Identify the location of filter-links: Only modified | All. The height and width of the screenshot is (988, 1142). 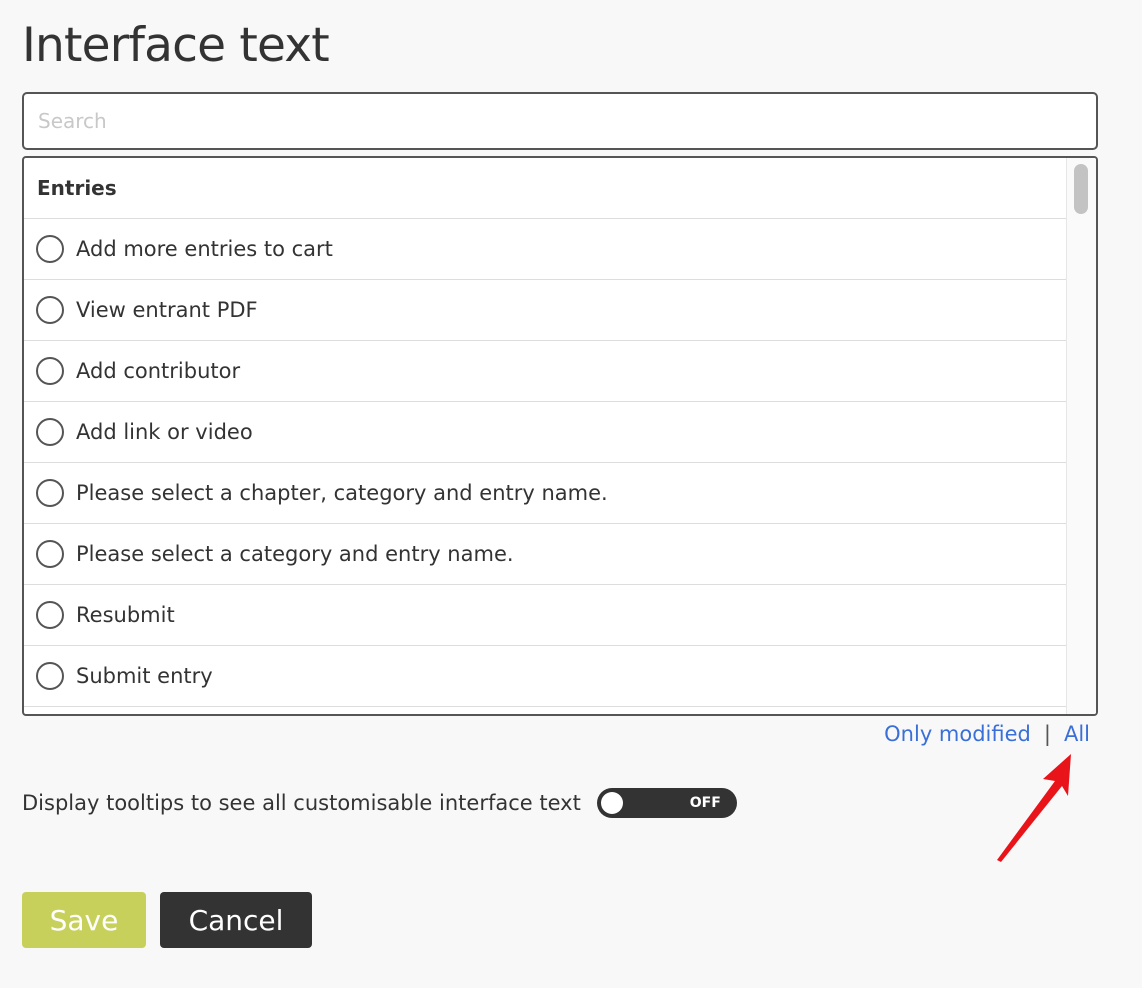
(987, 734).